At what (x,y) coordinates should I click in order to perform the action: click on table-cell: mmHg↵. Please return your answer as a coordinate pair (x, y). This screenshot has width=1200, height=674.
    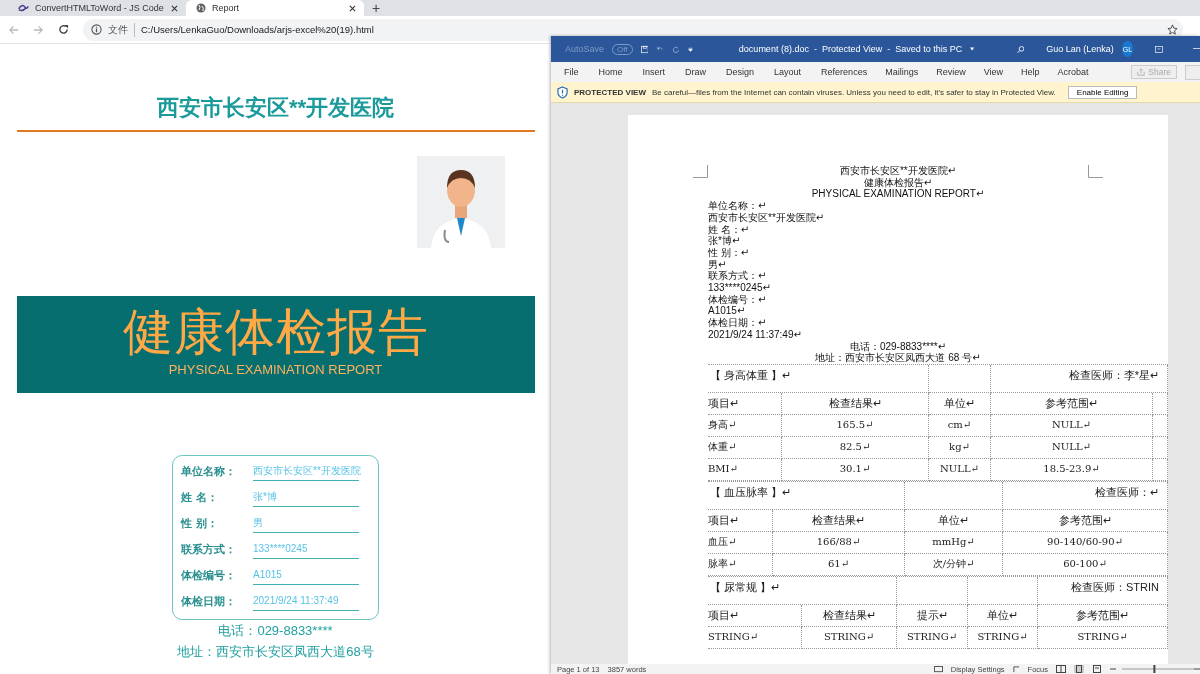
    Looking at the image, I should click on (954, 542).